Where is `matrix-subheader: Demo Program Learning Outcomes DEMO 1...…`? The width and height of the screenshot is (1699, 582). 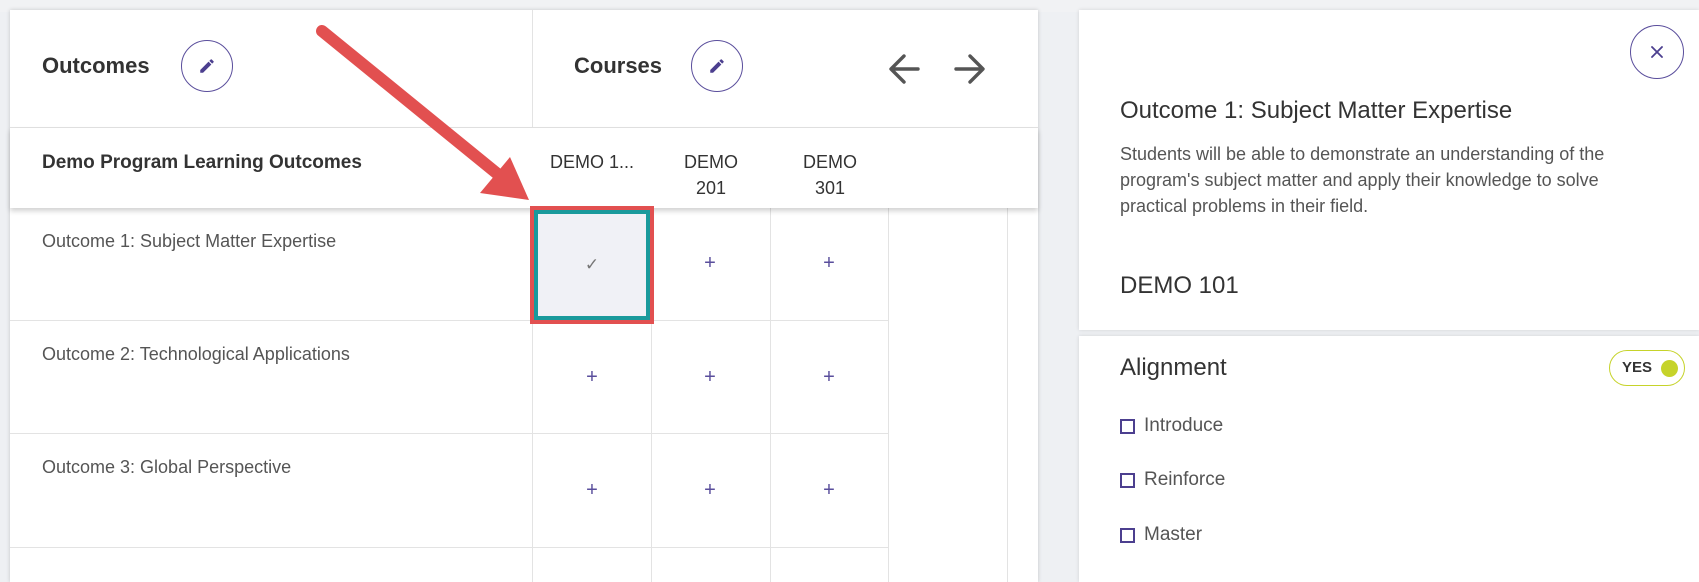 matrix-subheader: Demo Program Learning Outcomes DEMO 1...… is located at coordinates (524, 168).